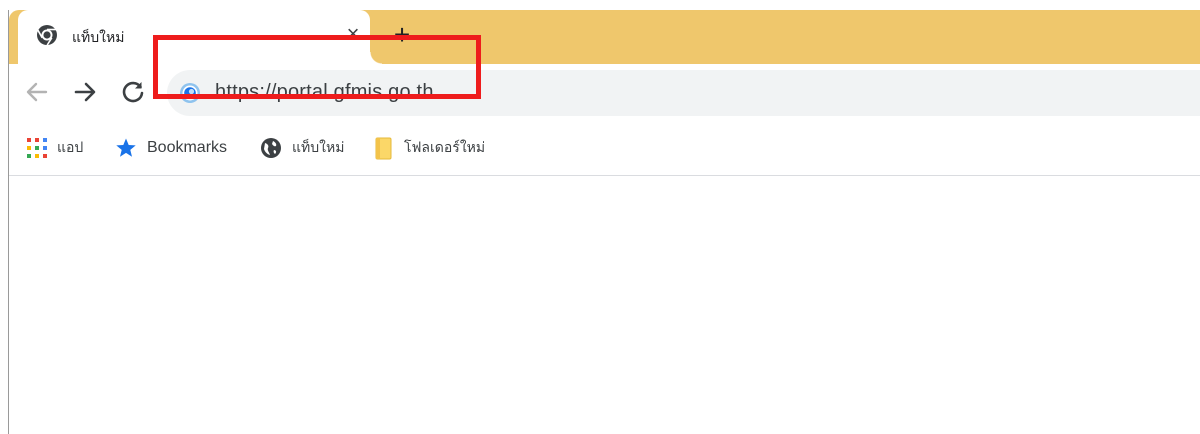 This screenshot has height=434, width=1200. Describe the element at coordinates (98, 38) in the screenshot. I see `tab-title: แท็บใหม่` at that location.